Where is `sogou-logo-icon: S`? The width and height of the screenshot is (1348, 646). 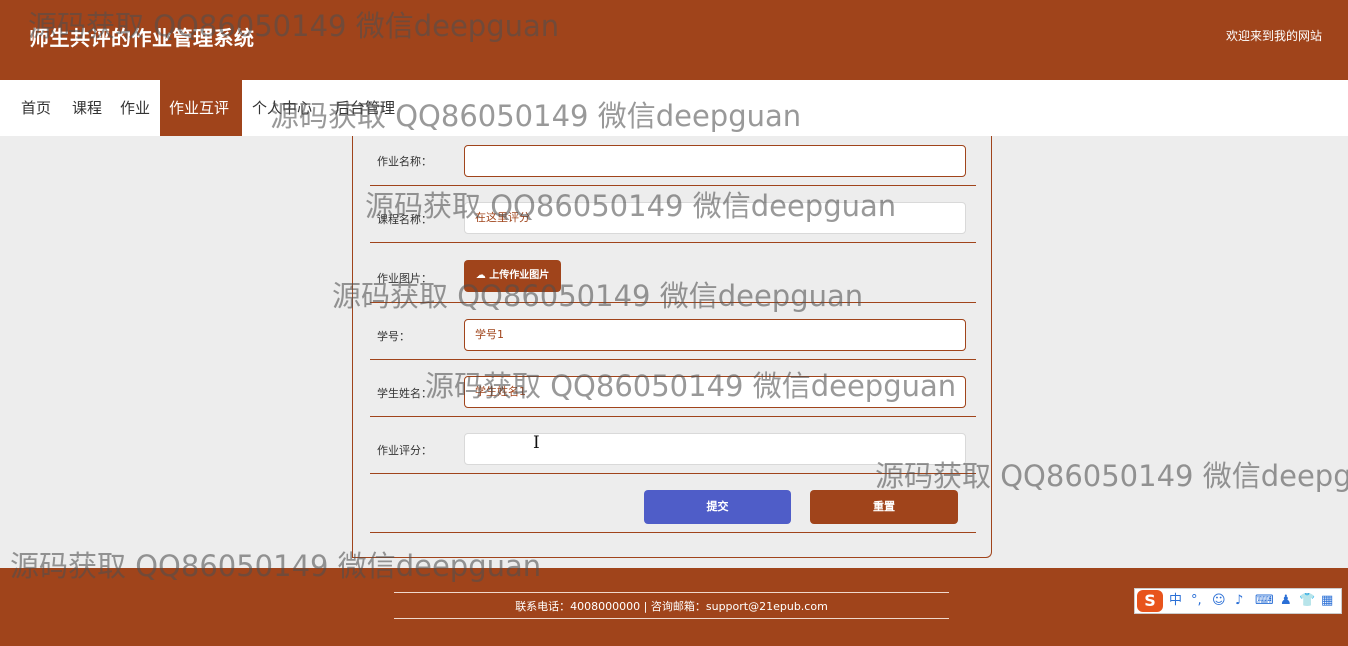
sogou-logo-icon: S is located at coordinates (1150, 601).